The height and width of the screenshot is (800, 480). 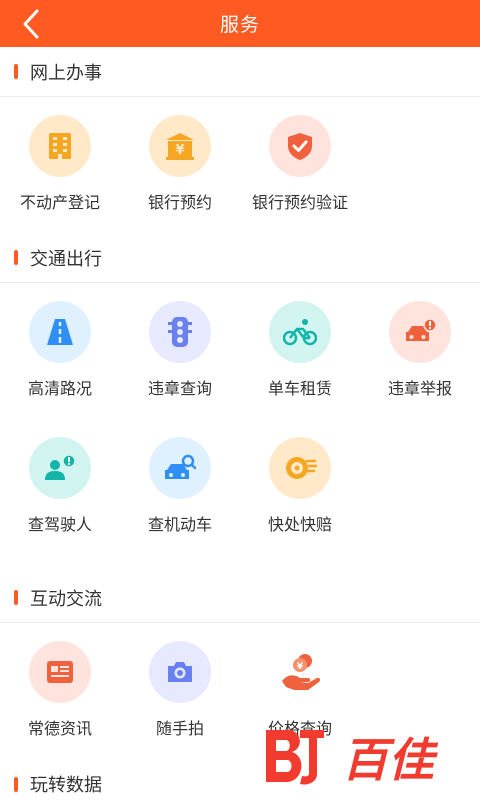 What do you see at coordinates (59, 728) in the screenshot?
I see `service-label: 常德资讯` at bounding box center [59, 728].